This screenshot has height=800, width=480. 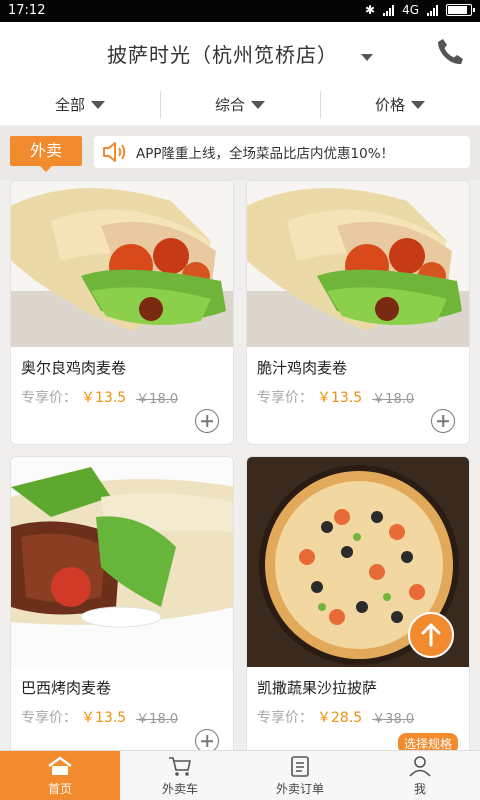 What do you see at coordinates (59, 788) in the screenshot?
I see `tab-label: 首页` at bounding box center [59, 788].